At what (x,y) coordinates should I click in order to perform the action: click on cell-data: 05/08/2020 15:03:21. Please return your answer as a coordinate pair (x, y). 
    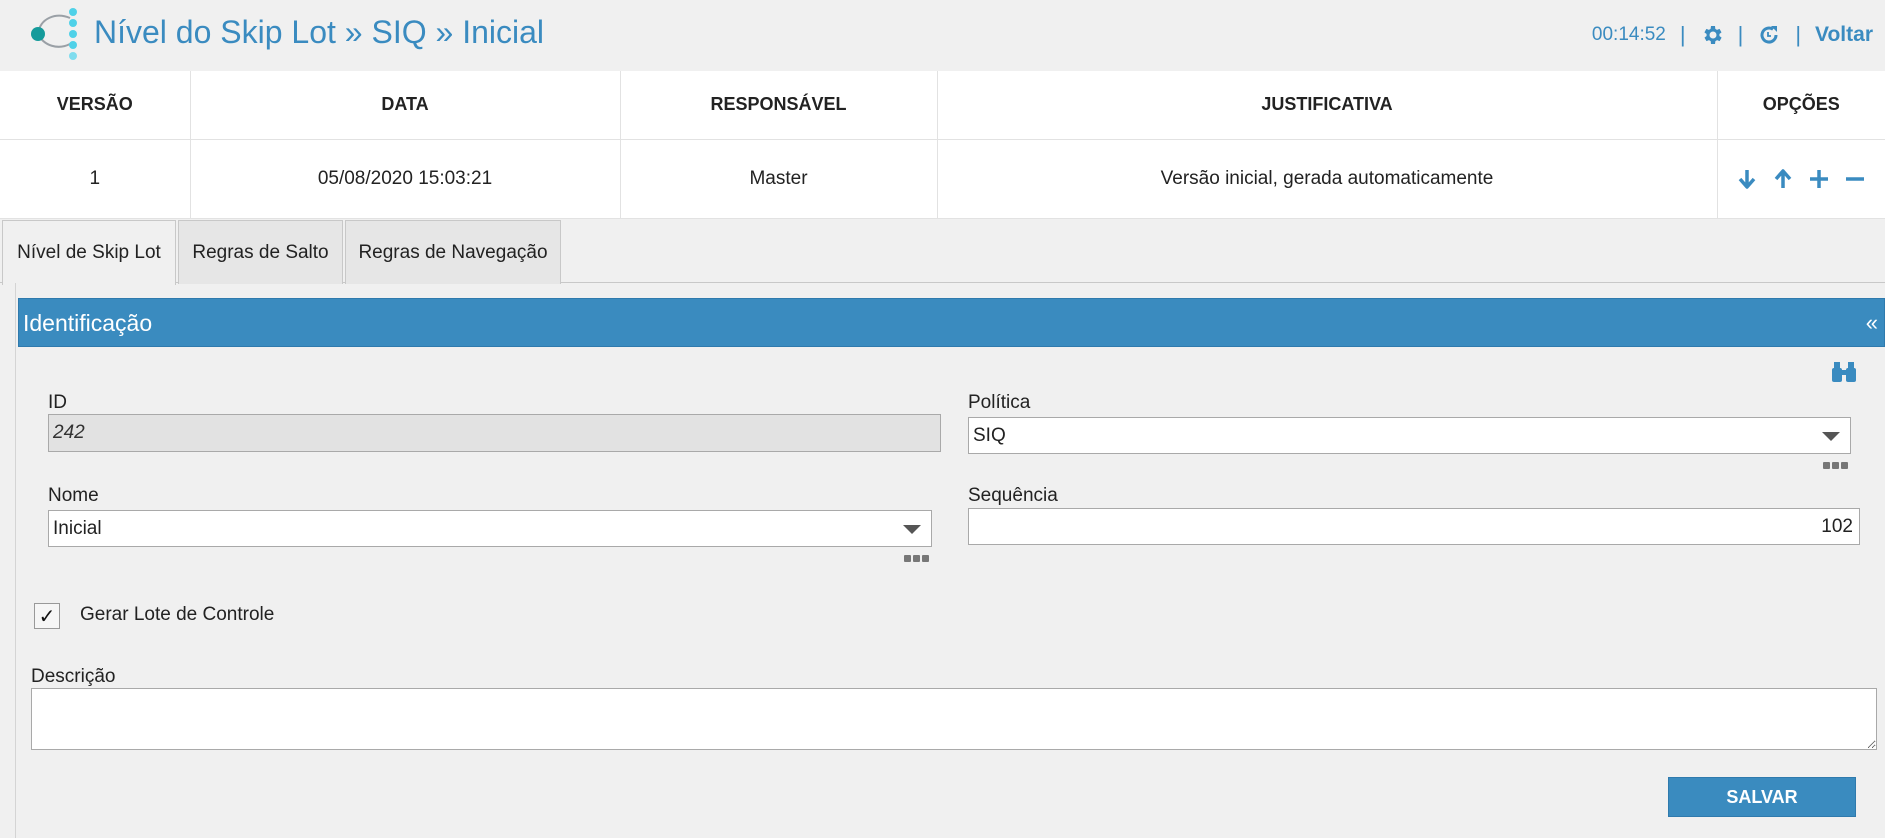
    Looking at the image, I should click on (405, 179).